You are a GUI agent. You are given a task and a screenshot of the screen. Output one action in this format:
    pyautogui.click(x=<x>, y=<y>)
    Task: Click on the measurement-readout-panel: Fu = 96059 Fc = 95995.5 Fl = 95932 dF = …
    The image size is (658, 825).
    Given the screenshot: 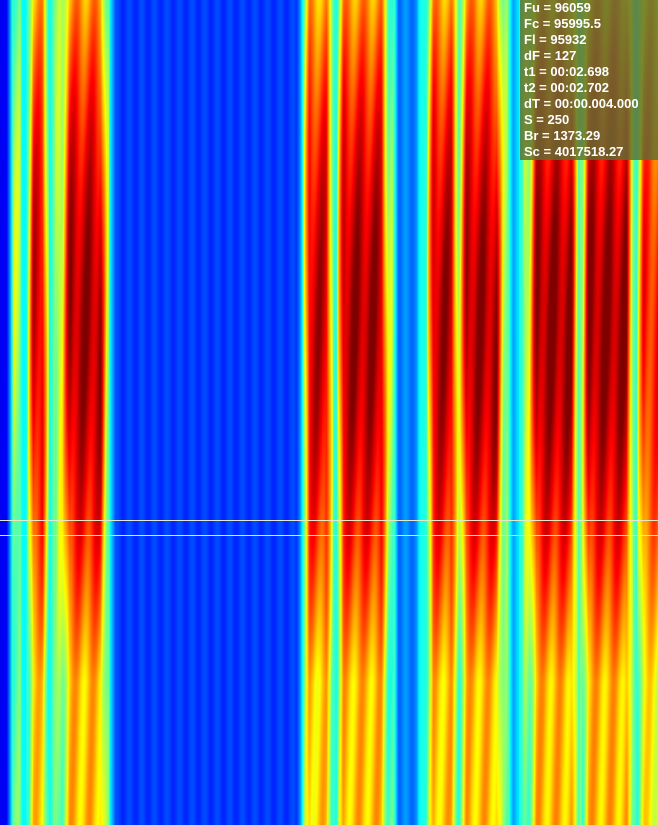 What is the action you would take?
    pyautogui.click(x=589, y=80)
    